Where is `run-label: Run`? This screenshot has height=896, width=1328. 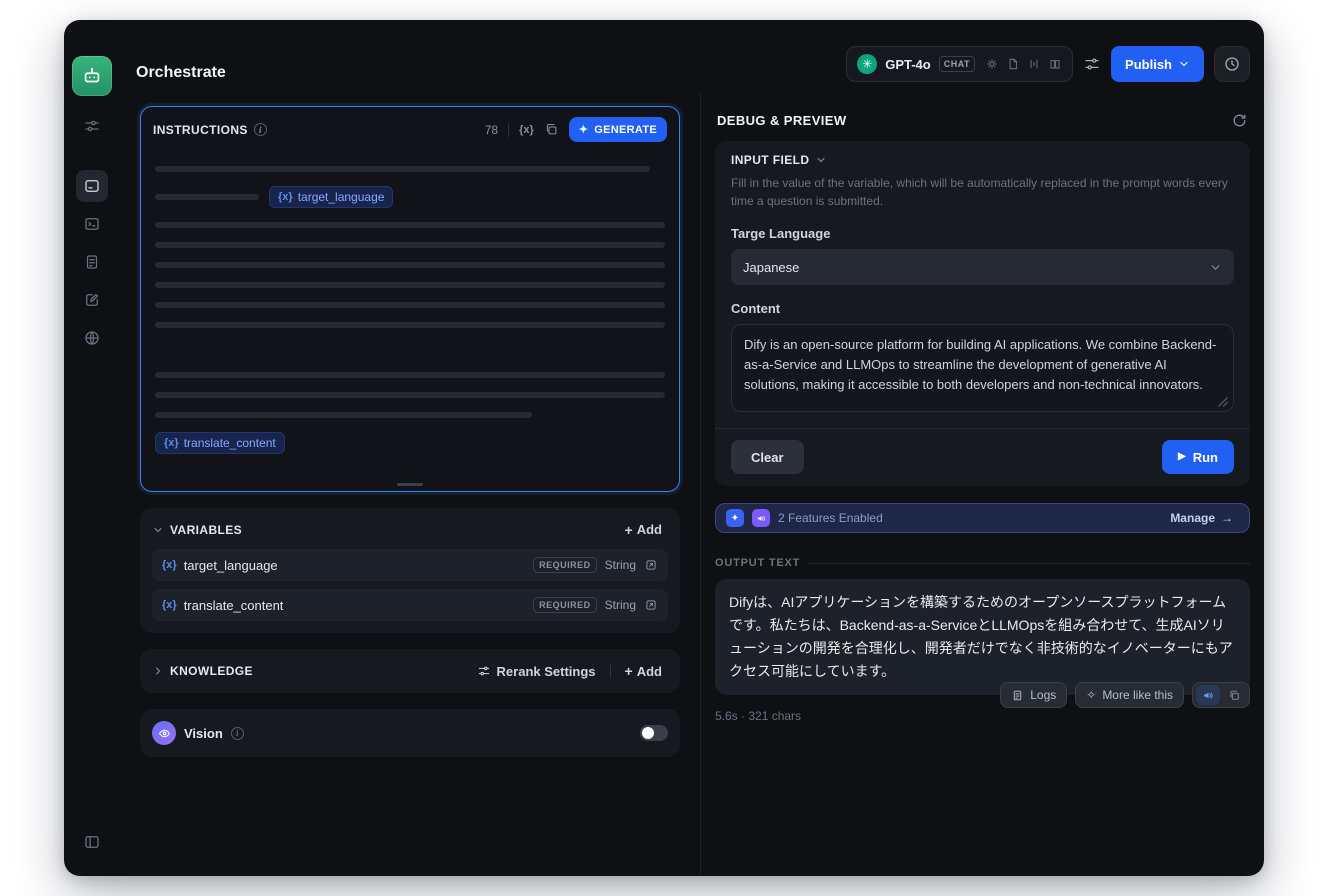 run-label: Run is located at coordinates (1205, 457).